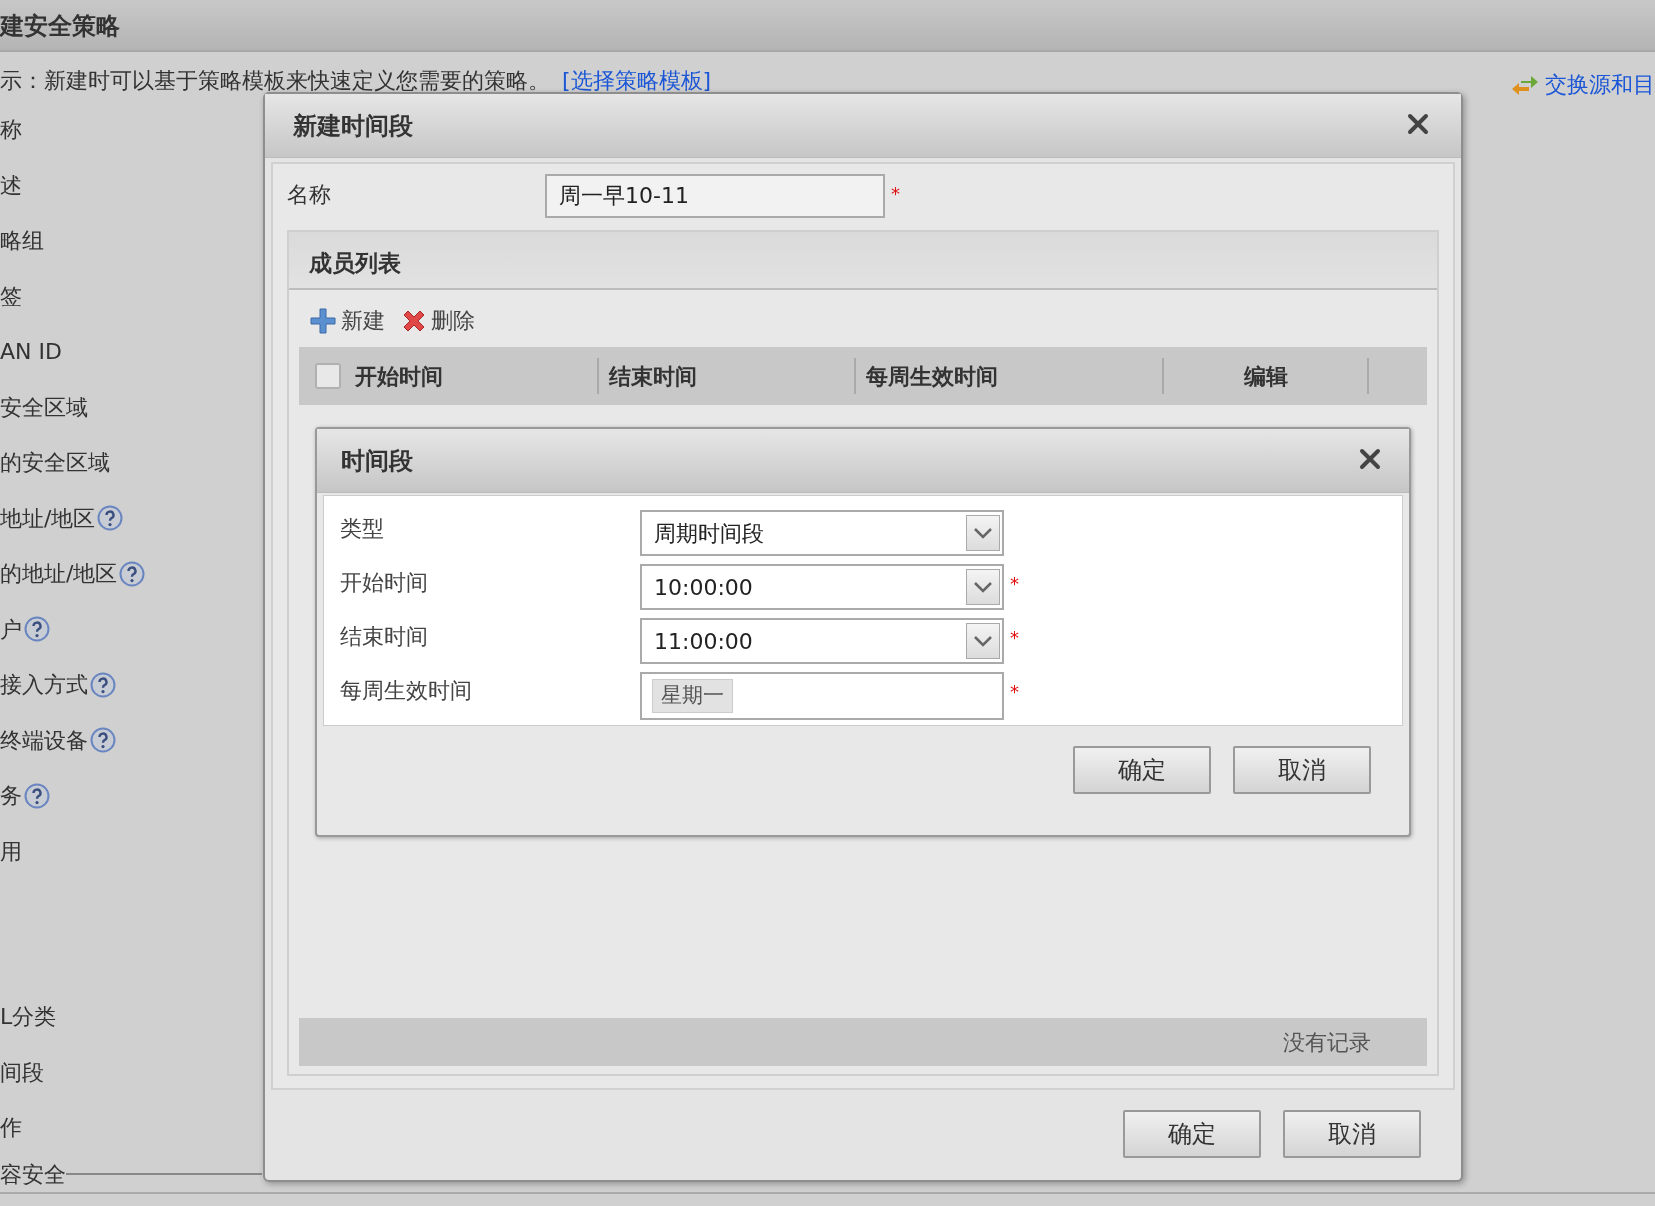 The image size is (1655, 1206). I want to click on field-label: 的地址/地区, so click(59, 574).